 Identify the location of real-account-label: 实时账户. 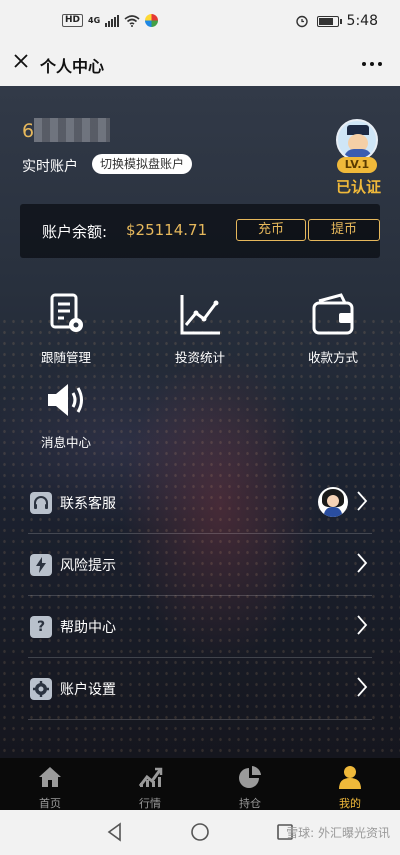
(50, 167).